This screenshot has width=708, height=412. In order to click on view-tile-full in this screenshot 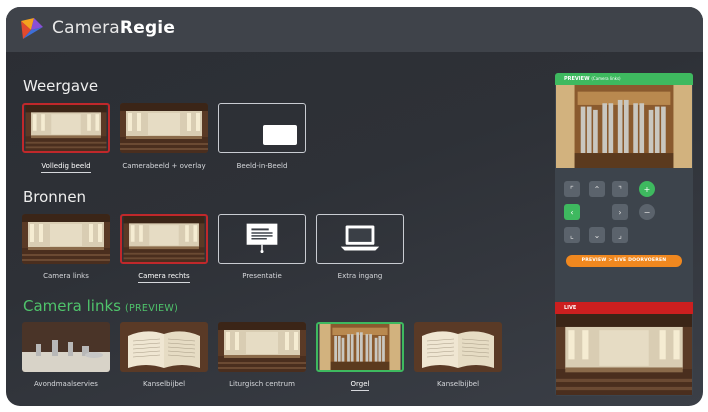, I will do `click(66, 128)`.